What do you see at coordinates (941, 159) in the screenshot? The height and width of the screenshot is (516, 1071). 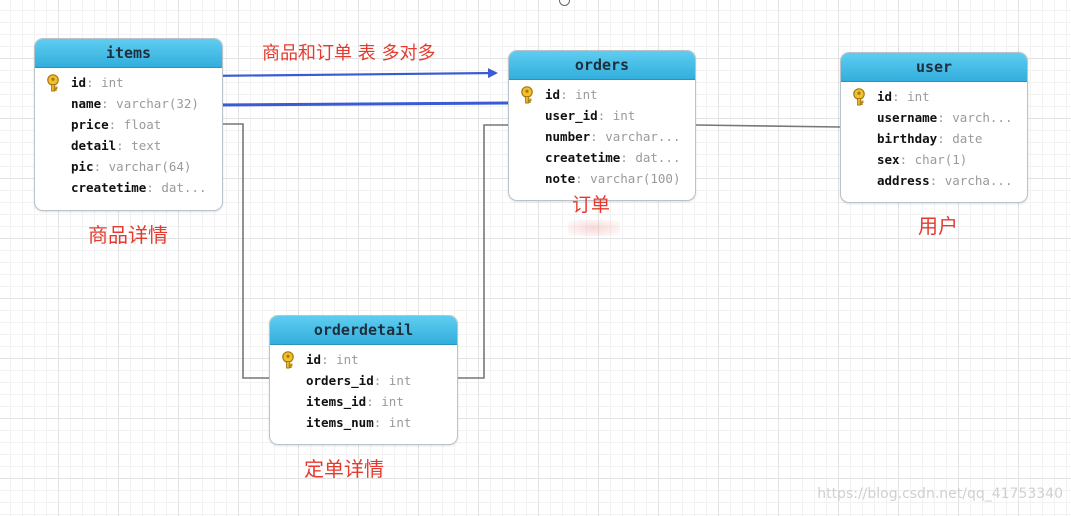 I see `field-type: char(1)` at bounding box center [941, 159].